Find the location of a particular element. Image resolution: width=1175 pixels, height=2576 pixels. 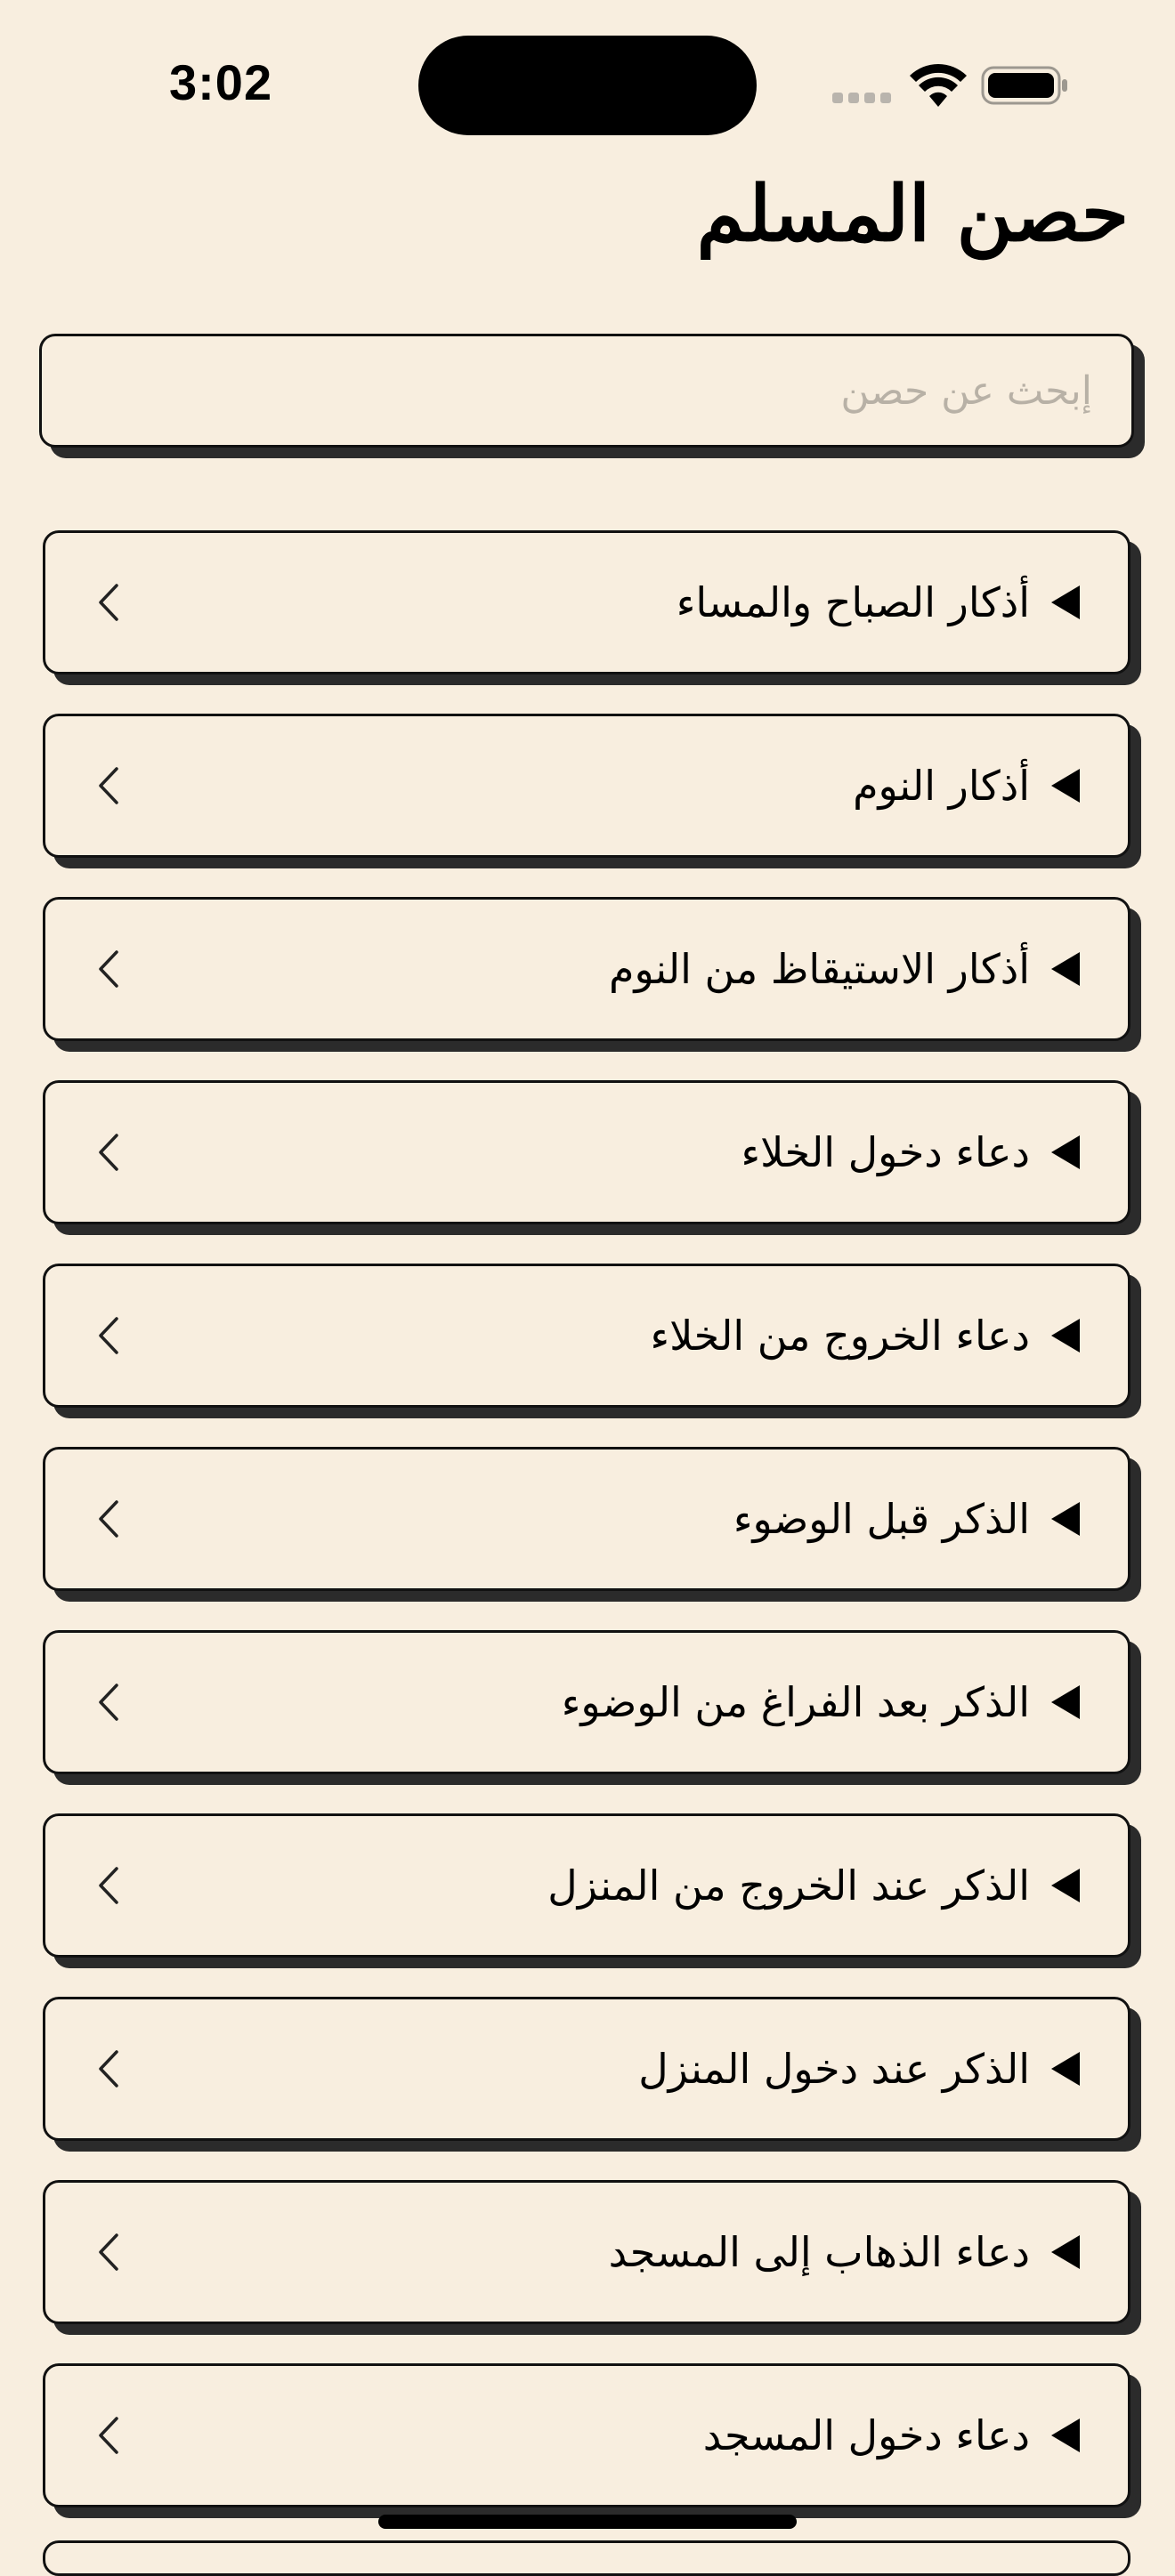

list-item-partial is located at coordinates (586, 2558).